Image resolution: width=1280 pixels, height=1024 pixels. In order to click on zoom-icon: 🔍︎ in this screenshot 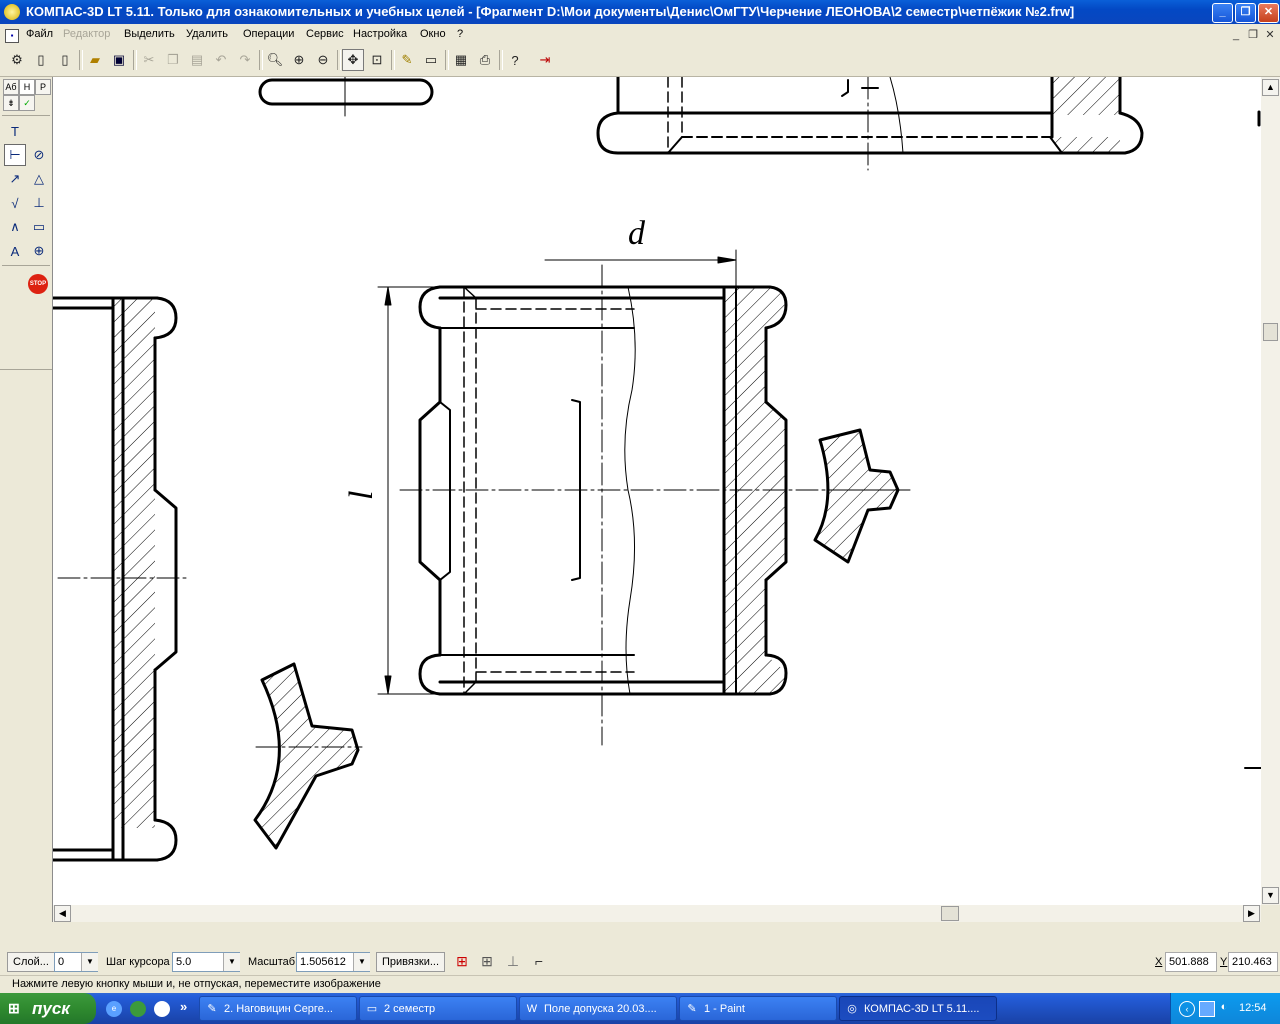, I will do `click(275, 60)`.